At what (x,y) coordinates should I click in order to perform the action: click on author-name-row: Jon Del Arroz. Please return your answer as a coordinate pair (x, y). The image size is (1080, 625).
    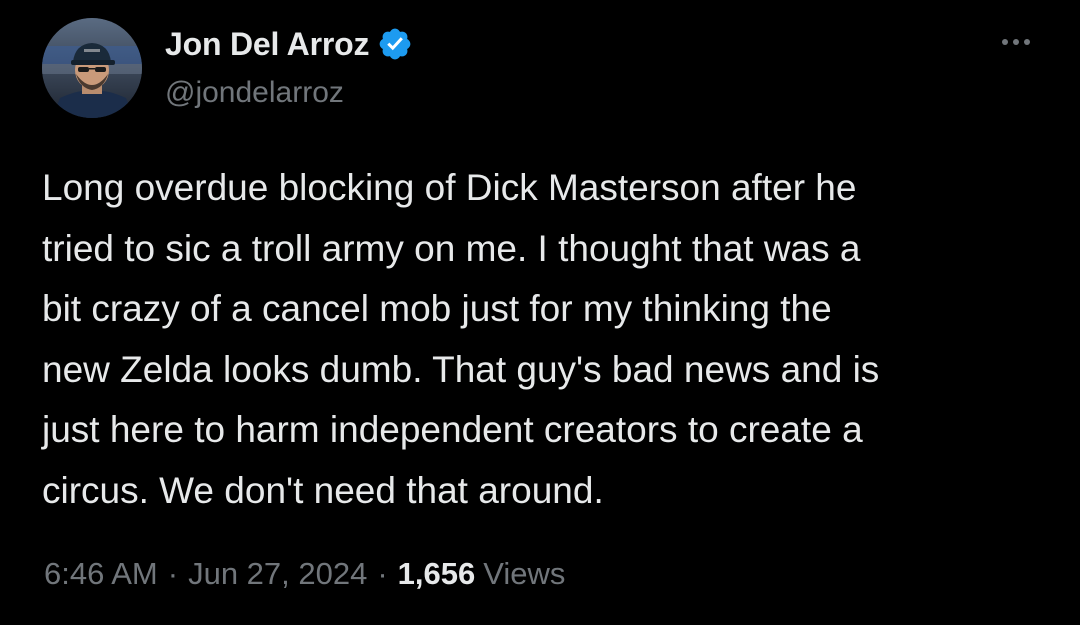
    Looking at the image, I should click on (289, 44).